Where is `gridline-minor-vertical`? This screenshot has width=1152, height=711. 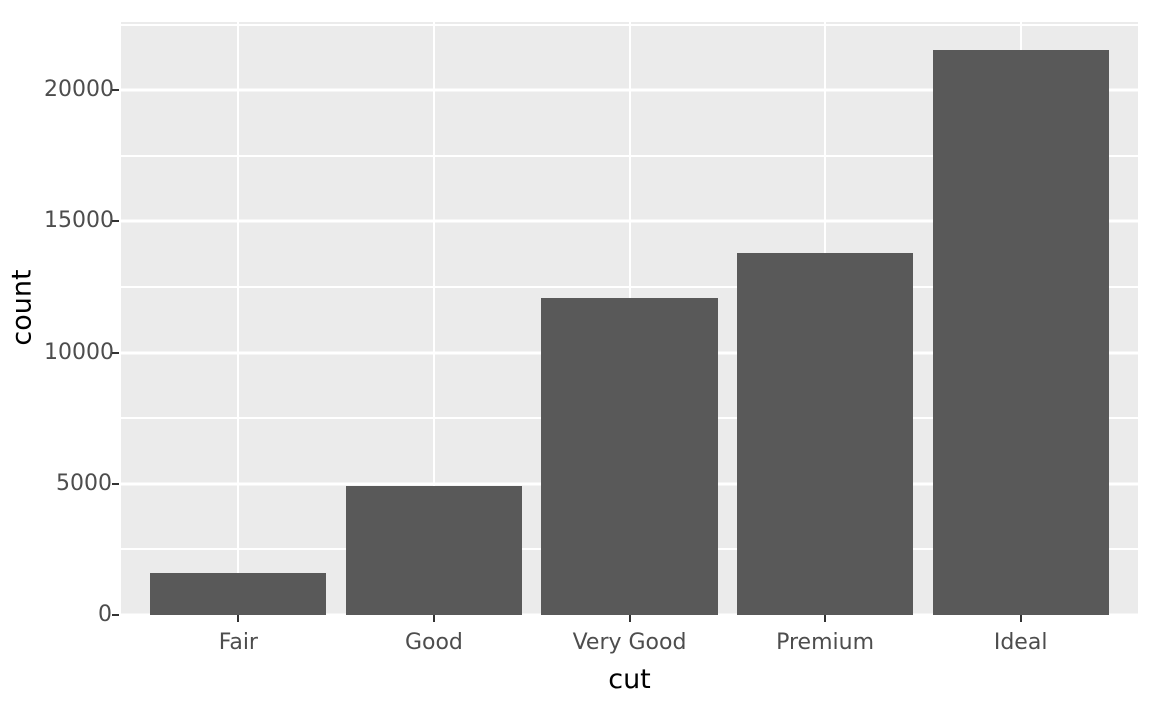 gridline-minor-vertical is located at coordinates (238, 318).